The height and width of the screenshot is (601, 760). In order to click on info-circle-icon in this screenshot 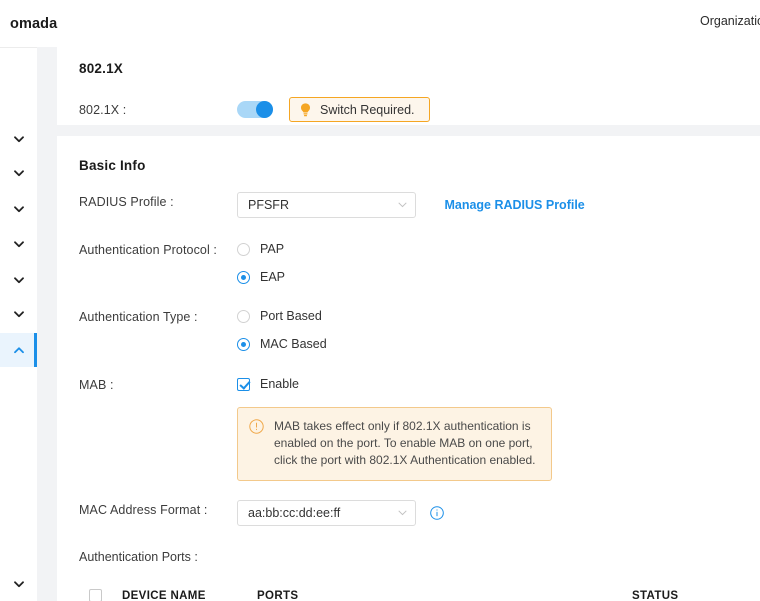, I will do `click(437, 513)`.